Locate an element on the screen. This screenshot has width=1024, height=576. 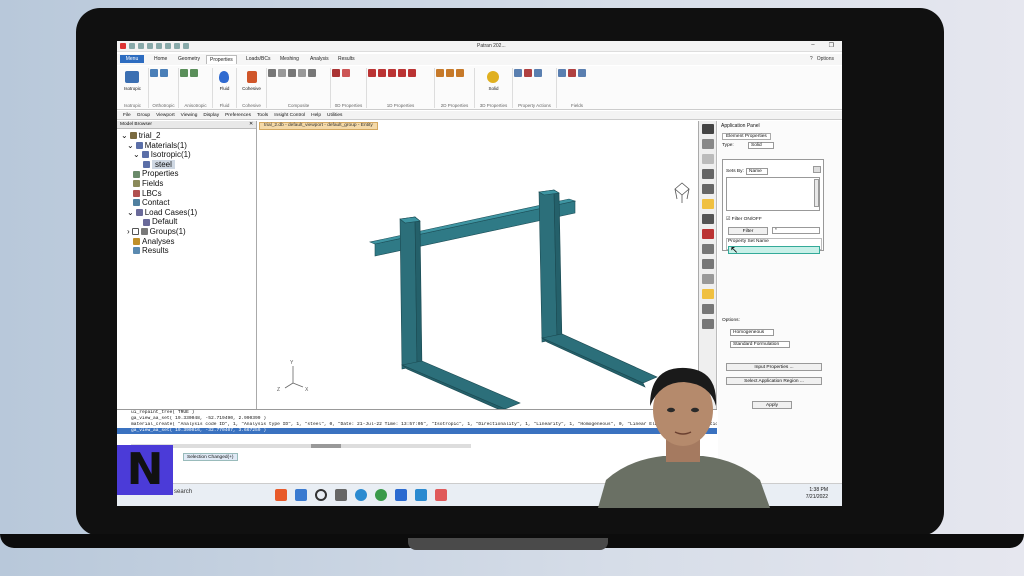
console-scrollbar is located at coordinates (301, 446).